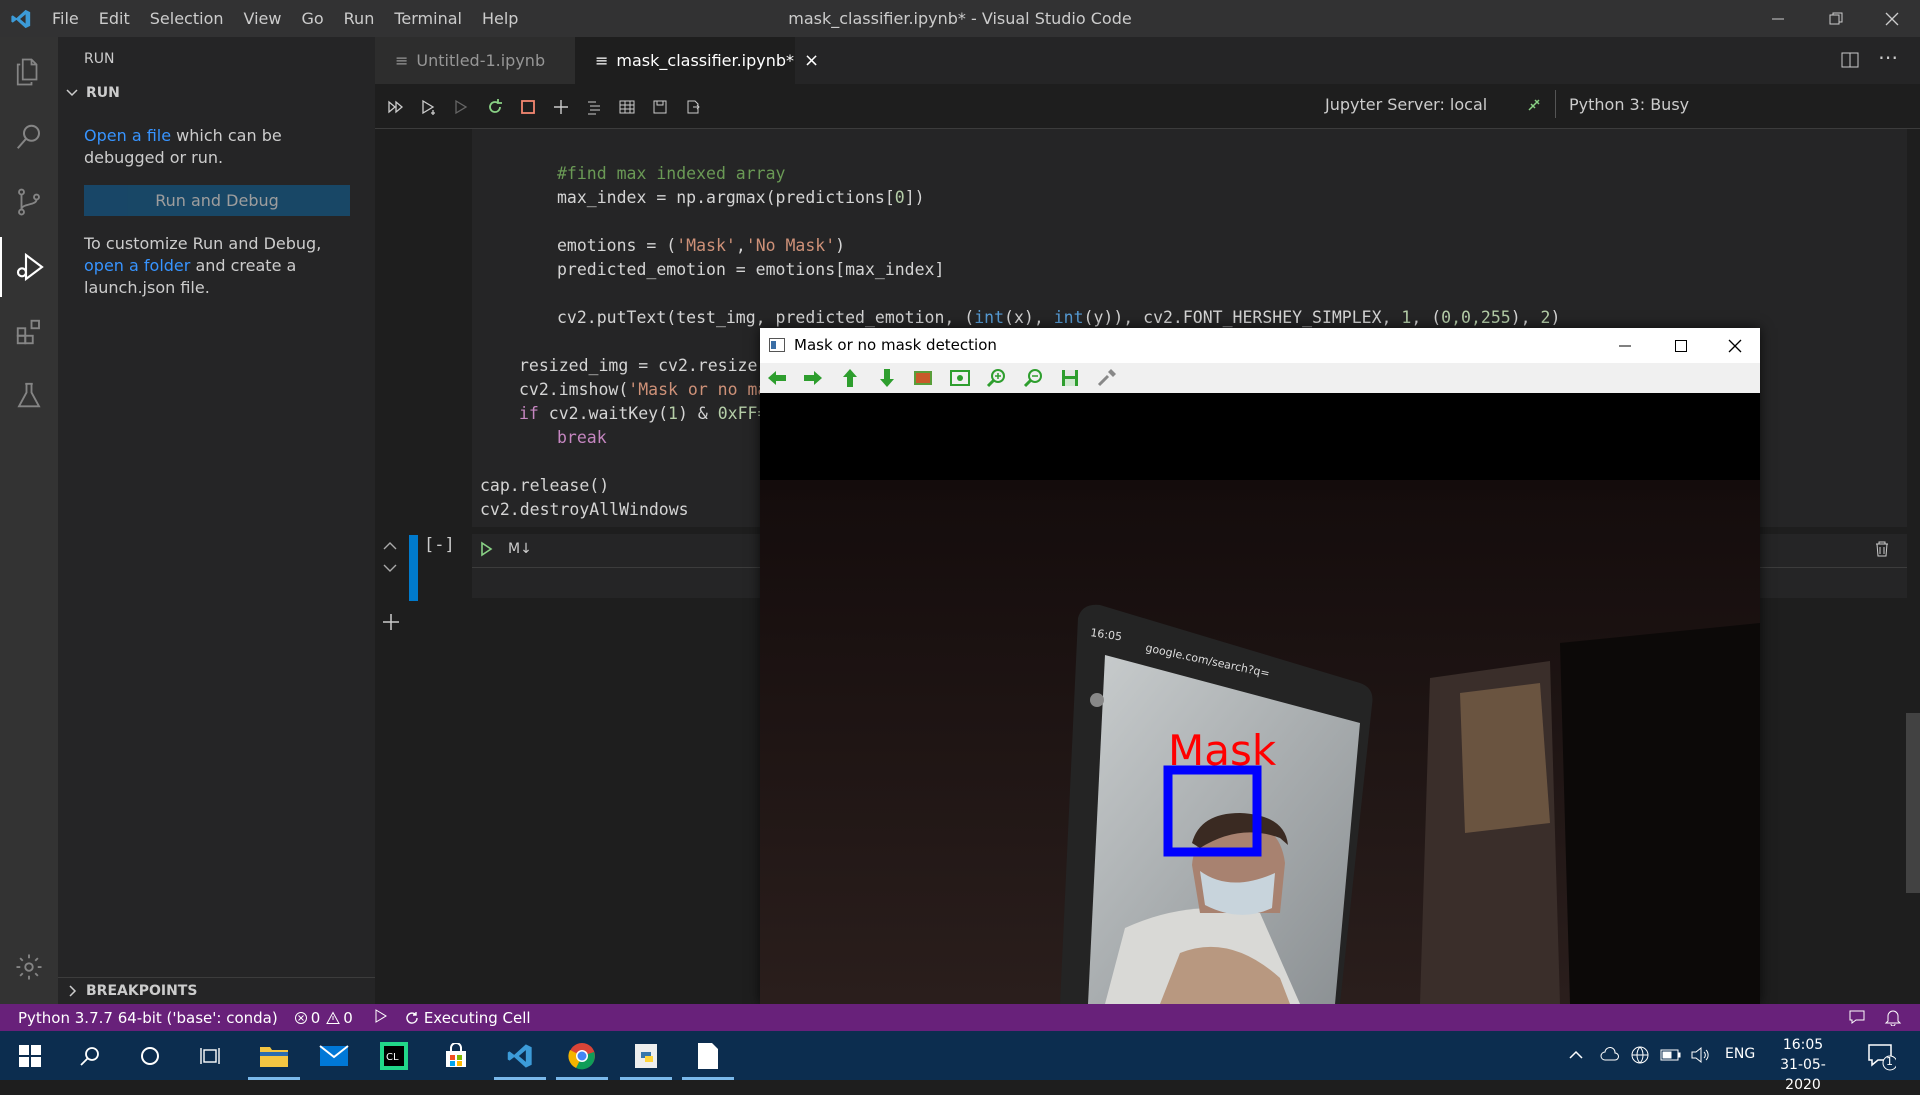 Image resolution: width=1920 pixels, height=1095 pixels. Describe the element at coordinates (127, 135) in the screenshot. I see `open-file-link: Open a file` at that location.